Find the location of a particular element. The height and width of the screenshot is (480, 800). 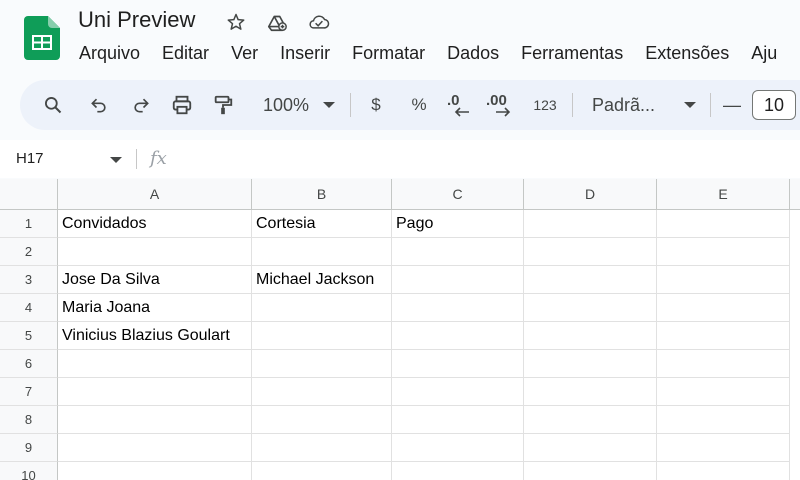

cell-a7 is located at coordinates (155, 392).